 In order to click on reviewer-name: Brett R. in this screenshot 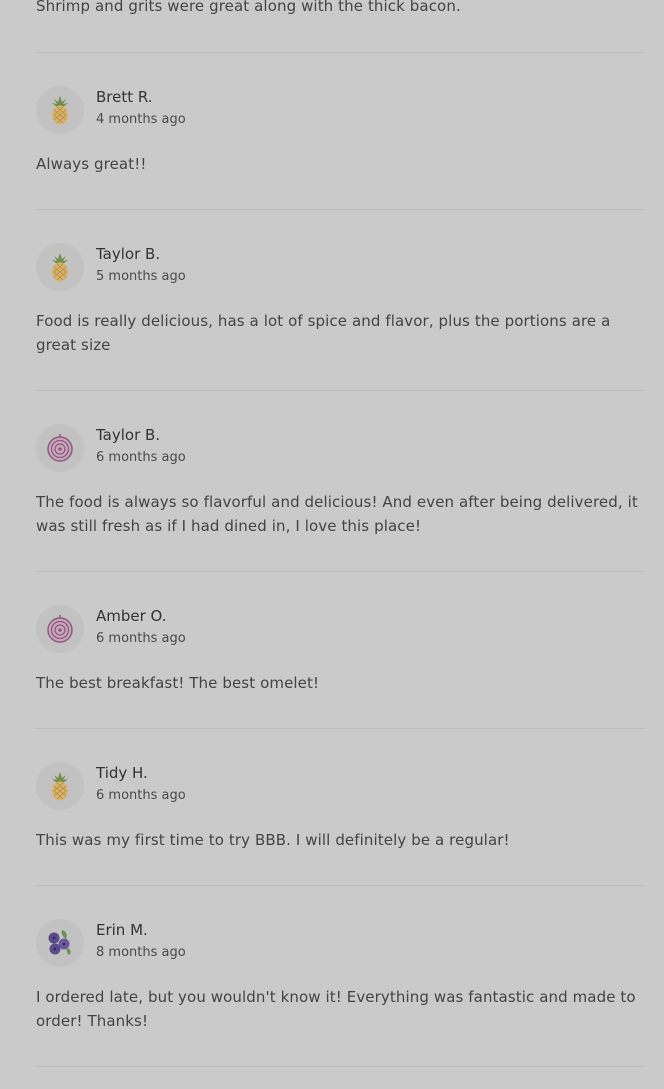, I will do `click(124, 97)`.